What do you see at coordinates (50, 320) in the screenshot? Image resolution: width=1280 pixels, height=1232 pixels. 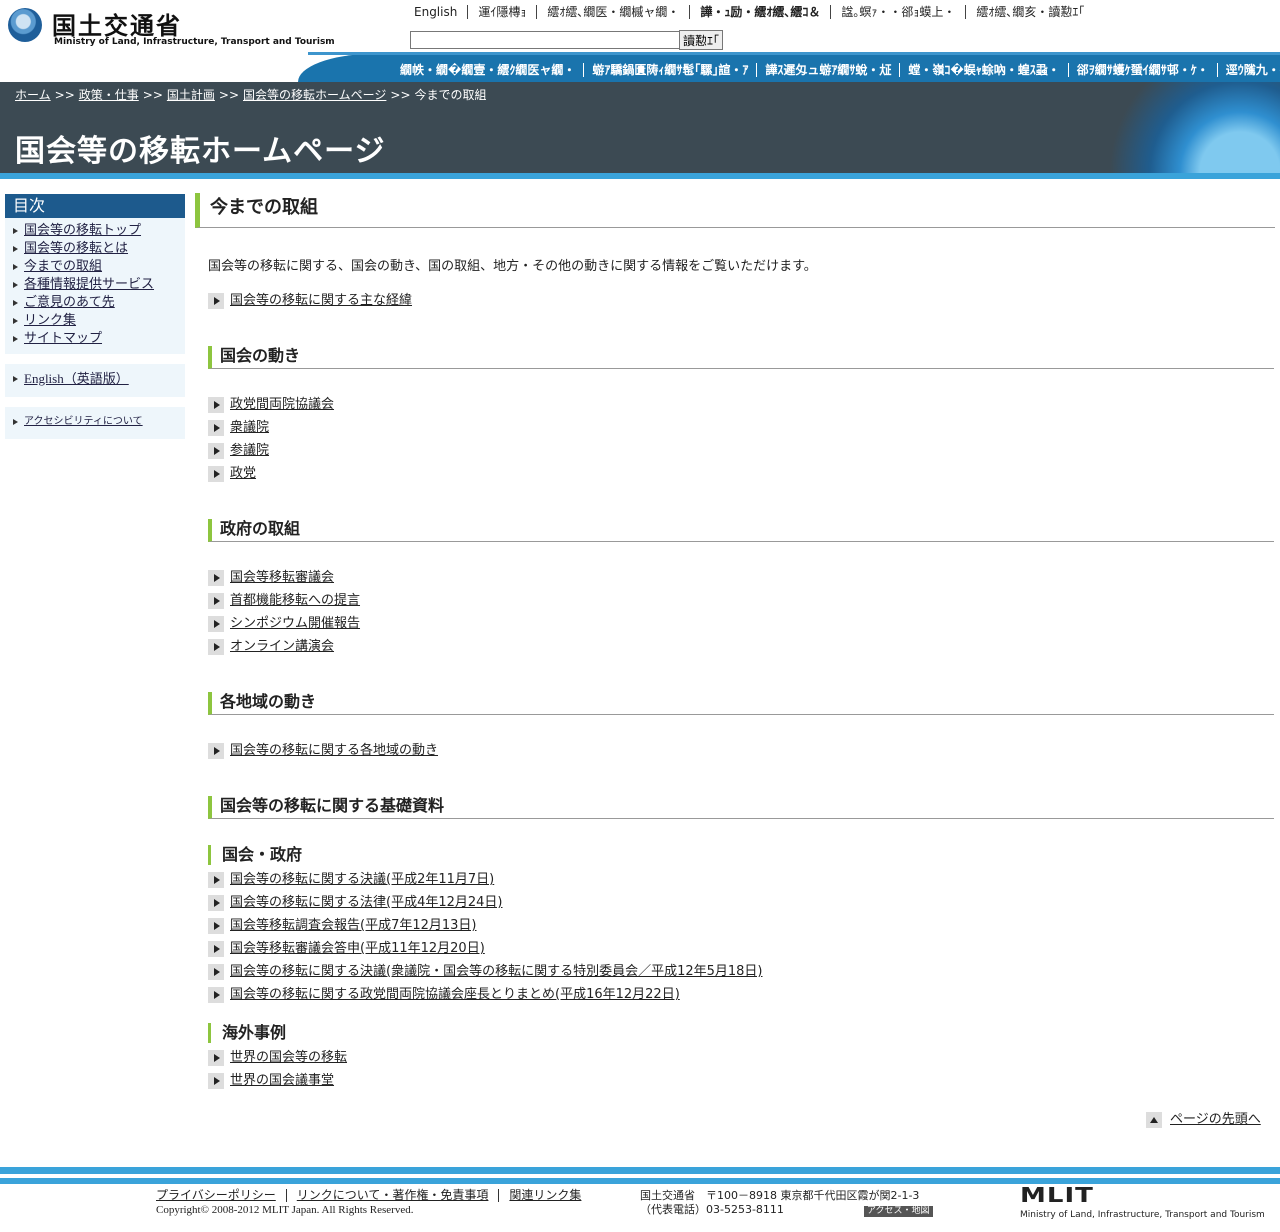 I see `toc-item-label: リンク集` at bounding box center [50, 320].